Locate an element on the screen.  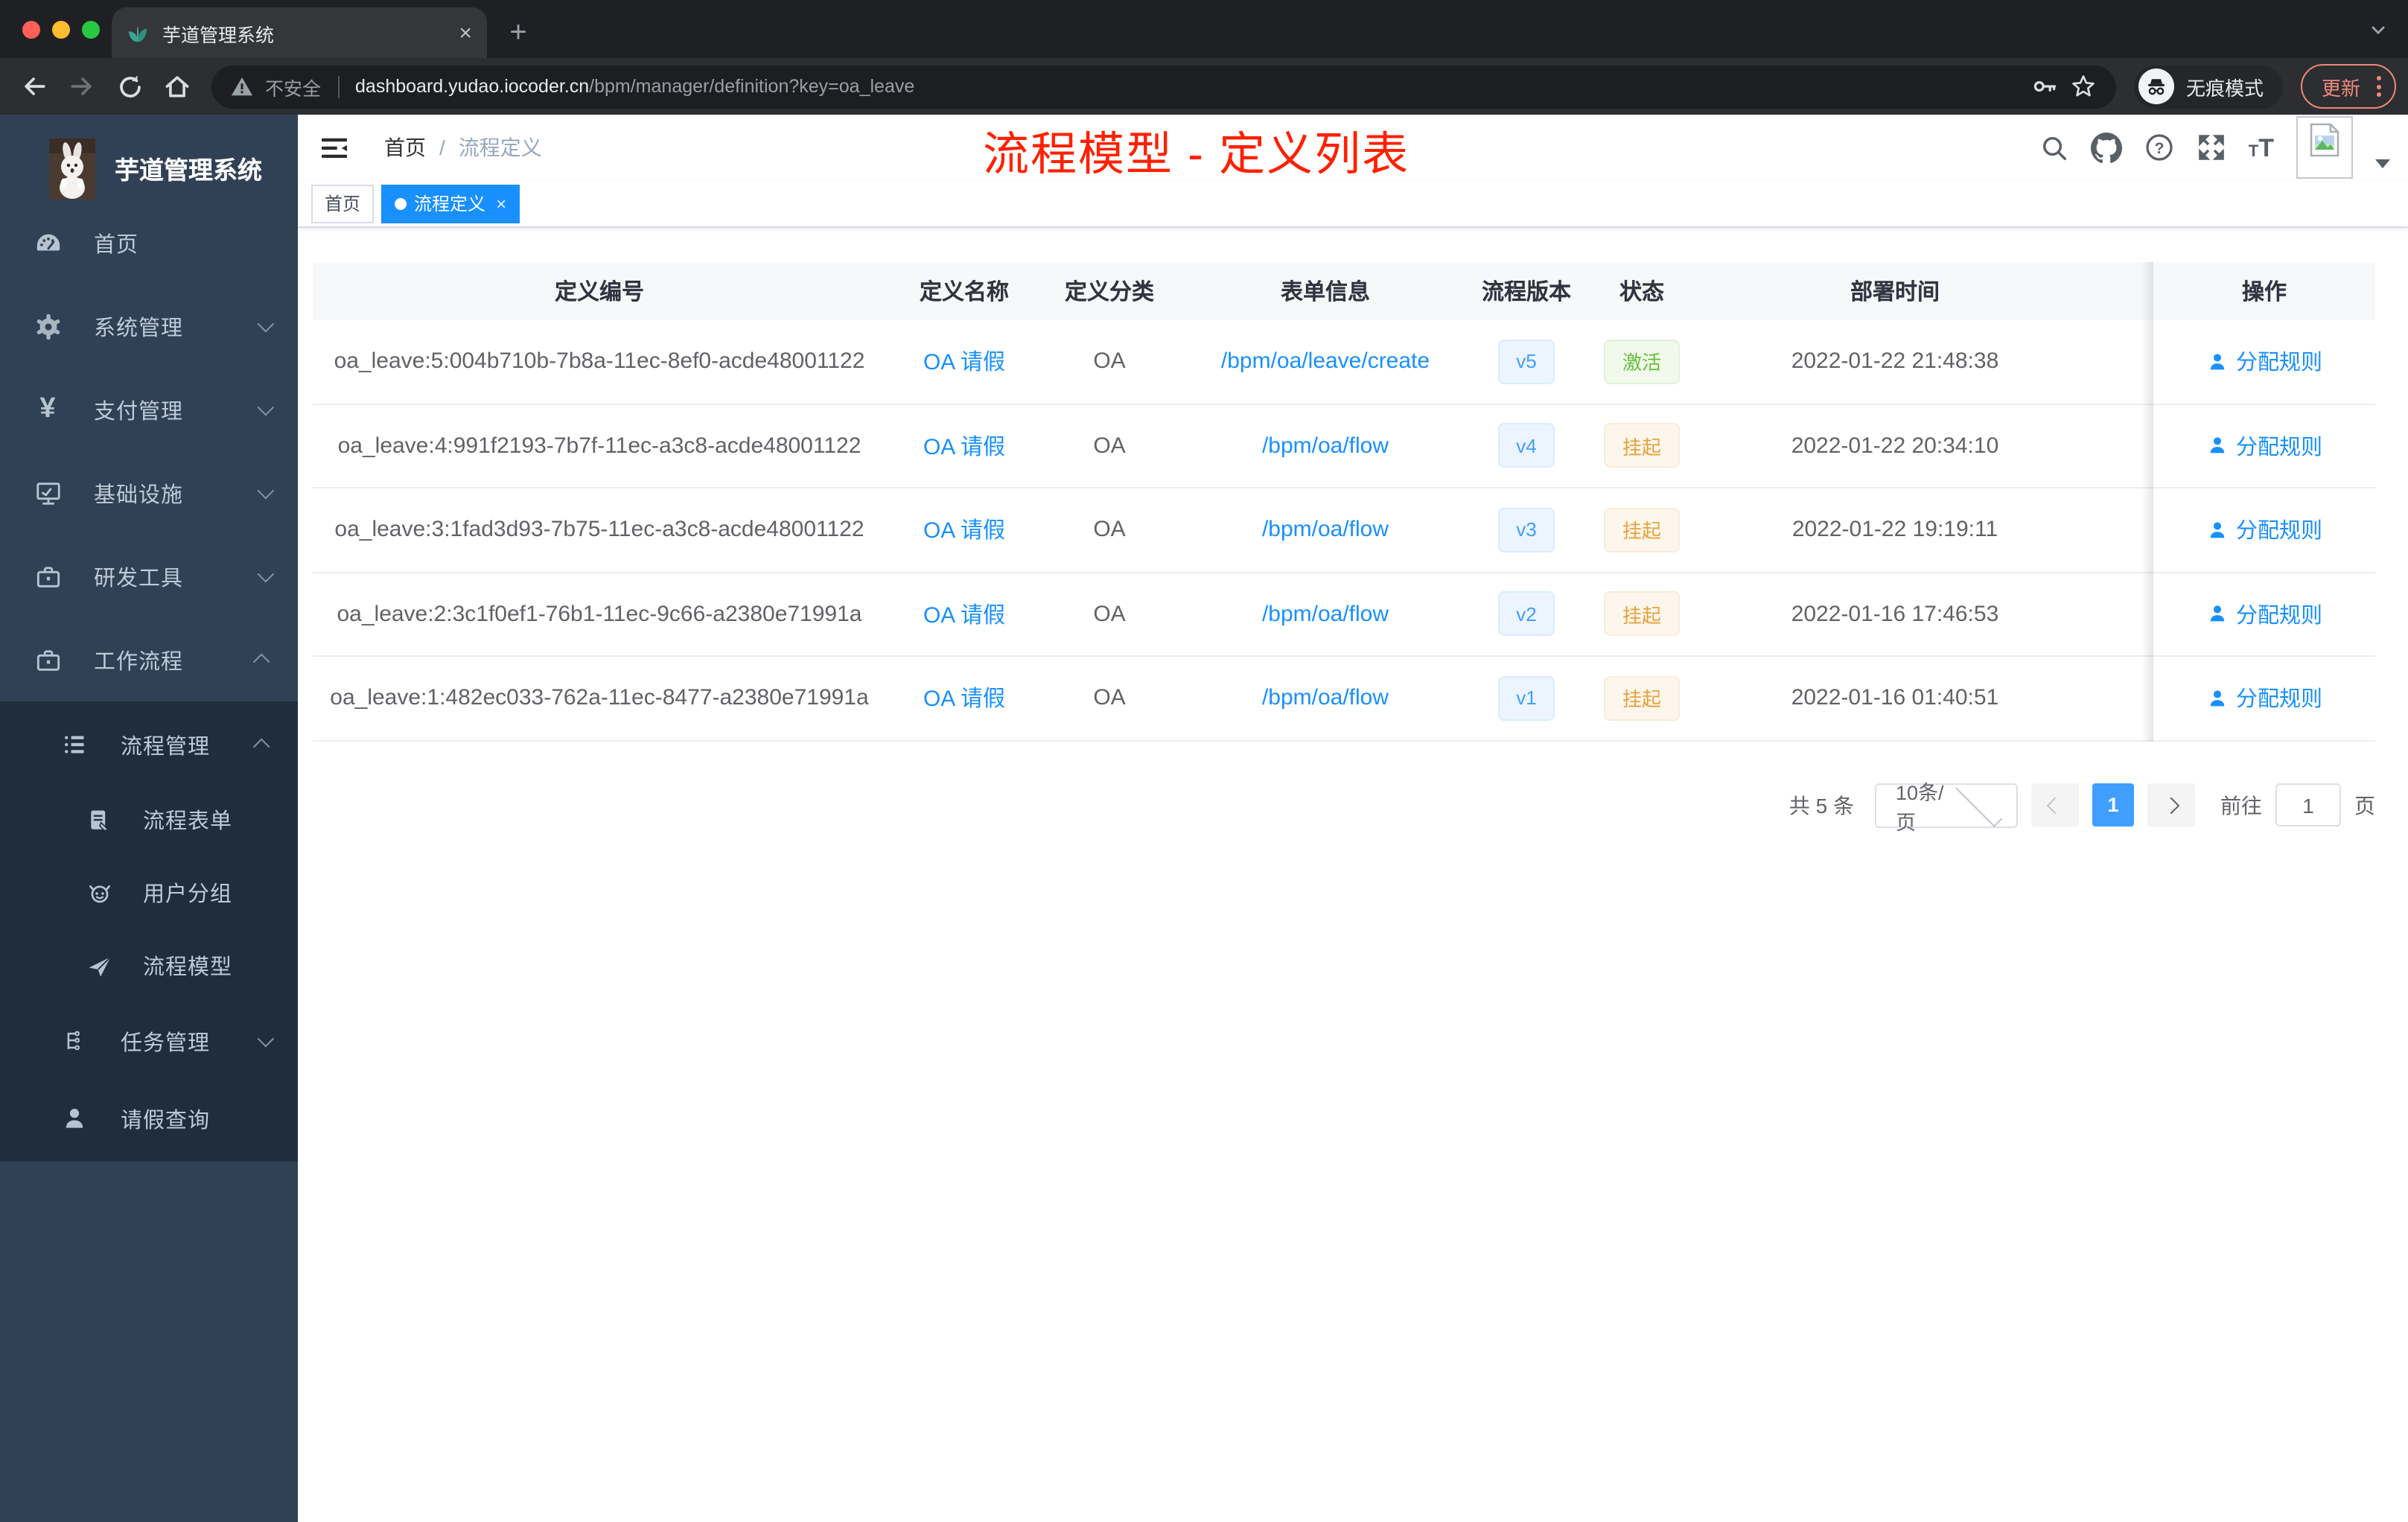
sidebar-item-task-management: 任务管理 is located at coordinates (149, 1041).